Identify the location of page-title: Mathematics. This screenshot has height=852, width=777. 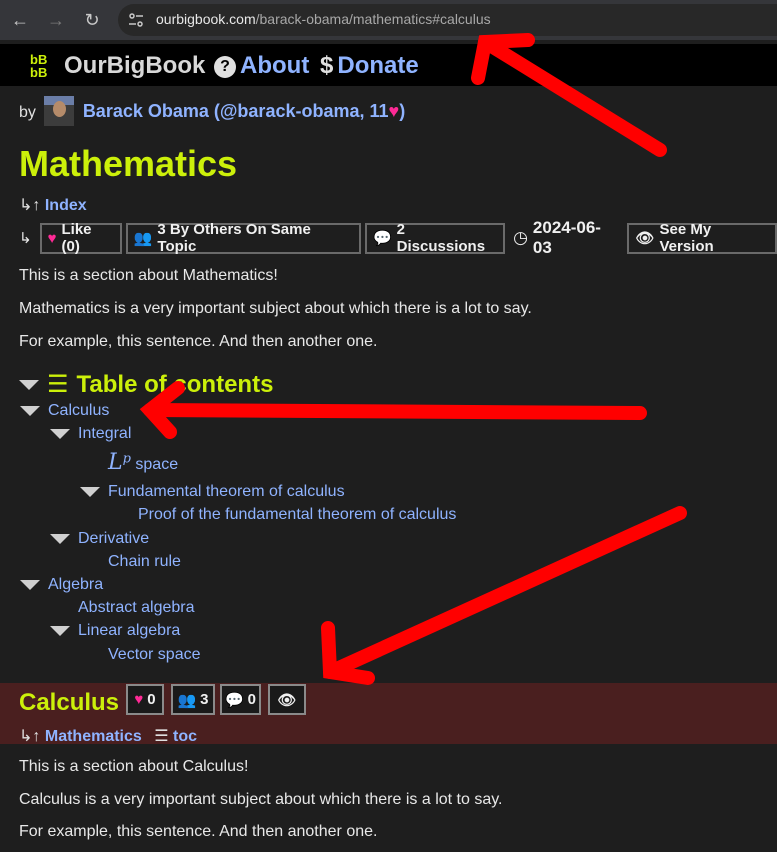
(128, 163).